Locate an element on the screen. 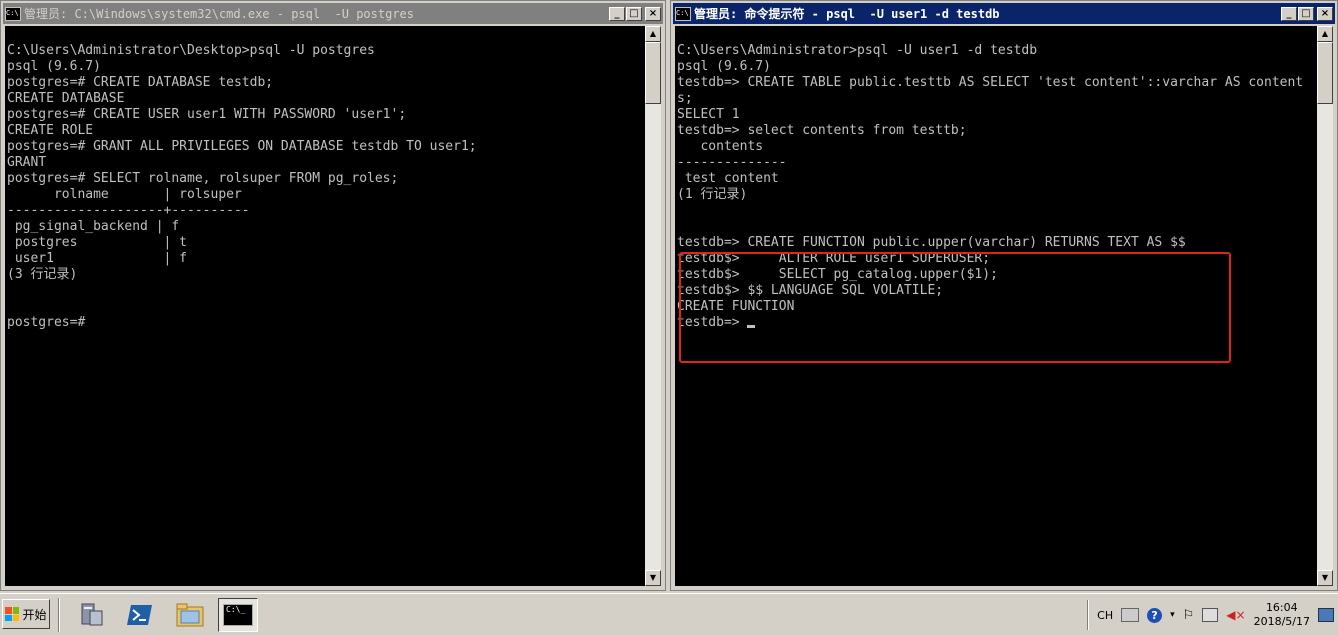 The width and height of the screenshot is (1338, 635). start-button: 开始 is located at coordinates (26, 614).